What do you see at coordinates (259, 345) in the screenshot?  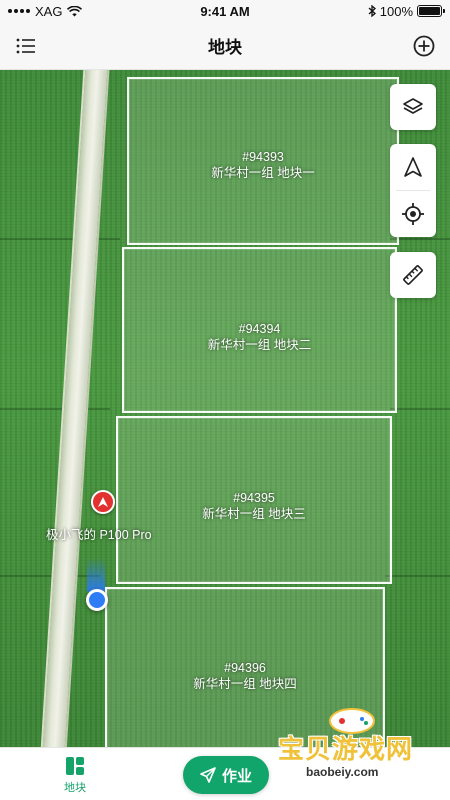 I see `plot-name: 新华村一组 地块二` at bounding box center [259, 345].